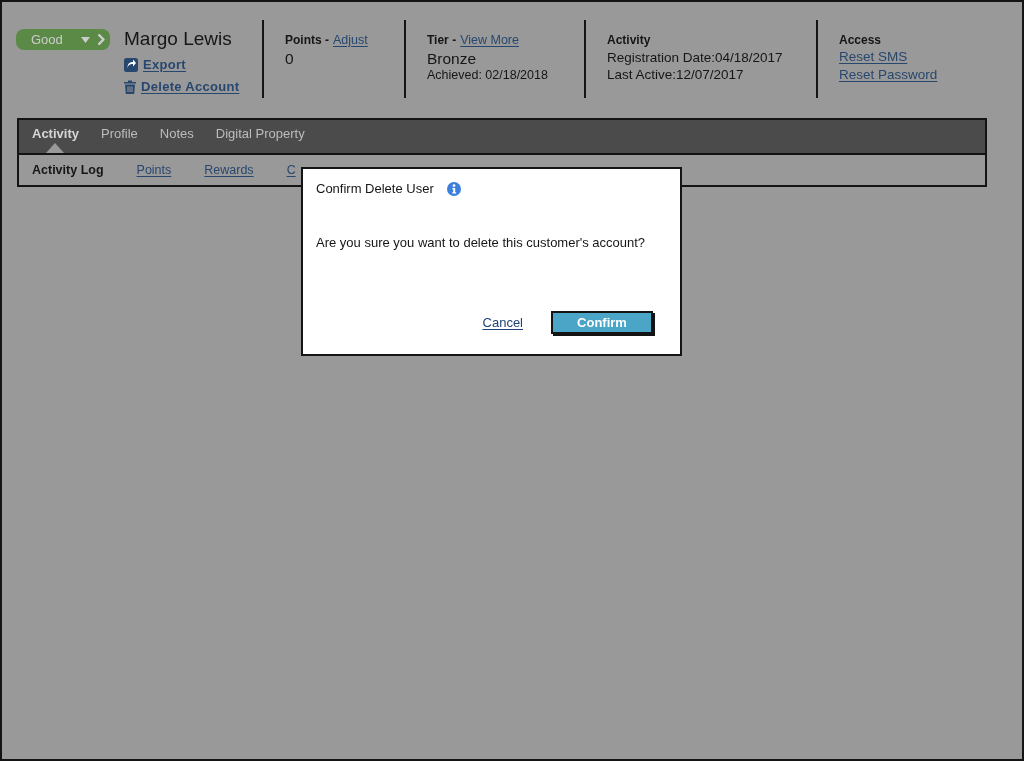  Describe the element at coordinates (375, 189) in the screenshot. I see `dialog-title: Confirm Delete User` at that location.